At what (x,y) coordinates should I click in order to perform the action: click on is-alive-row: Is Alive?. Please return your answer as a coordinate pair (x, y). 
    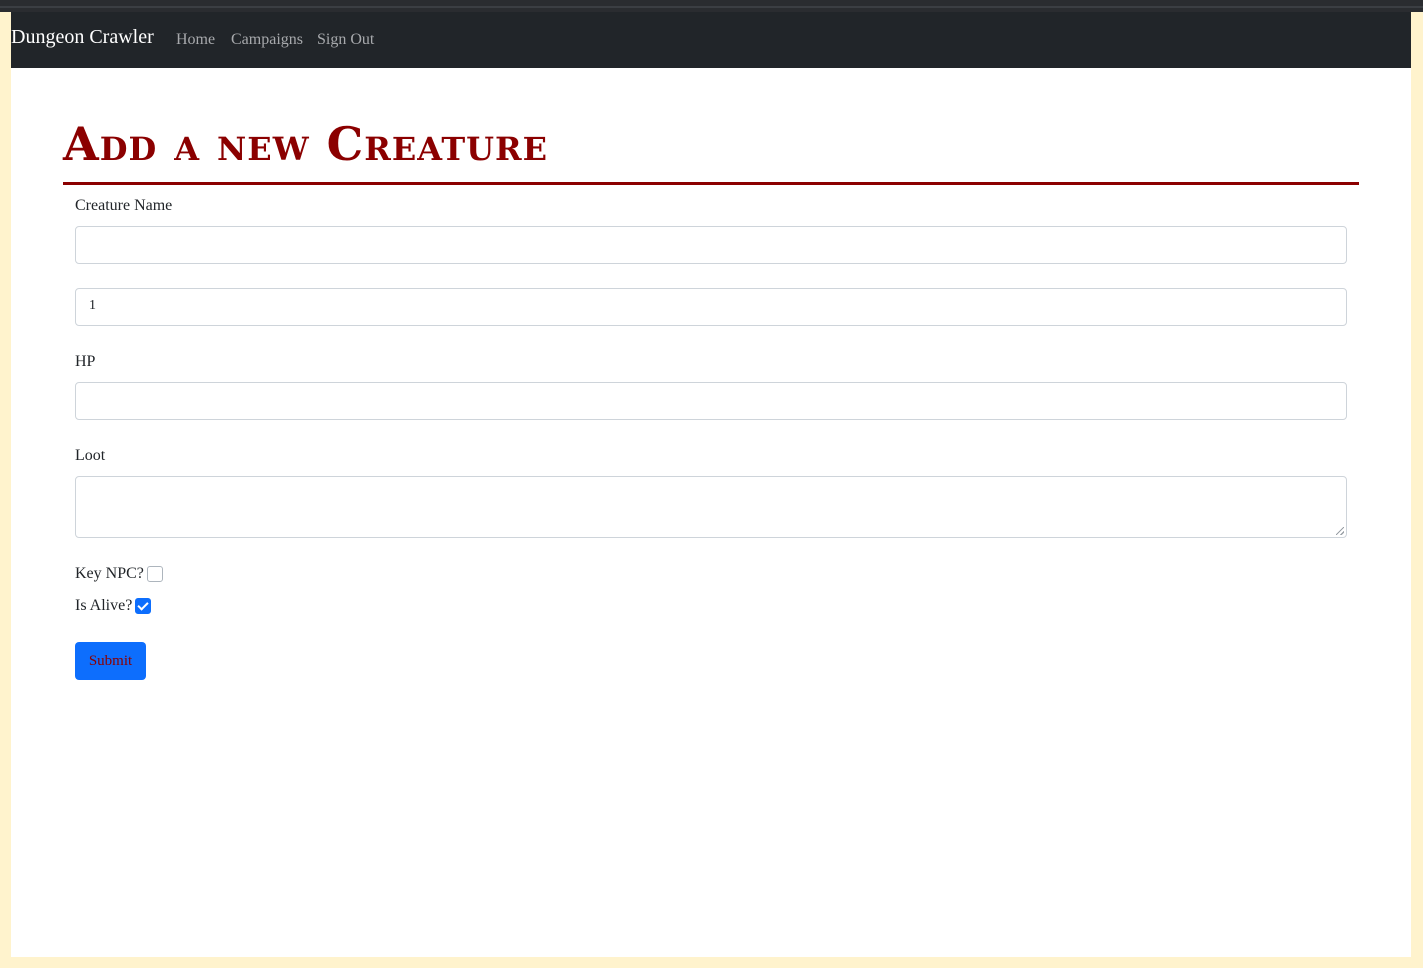
    Looking at the image, I should click on (113, 606).